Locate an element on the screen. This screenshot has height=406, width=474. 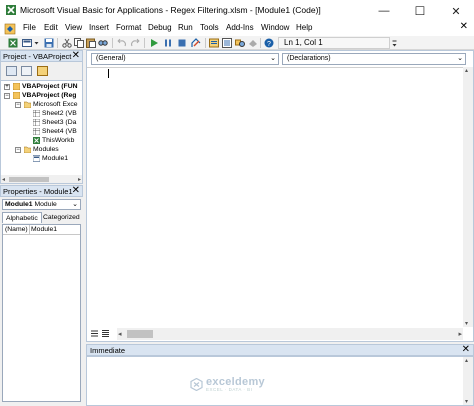
menu-insert: Insert is located at coordinates (99, 27).